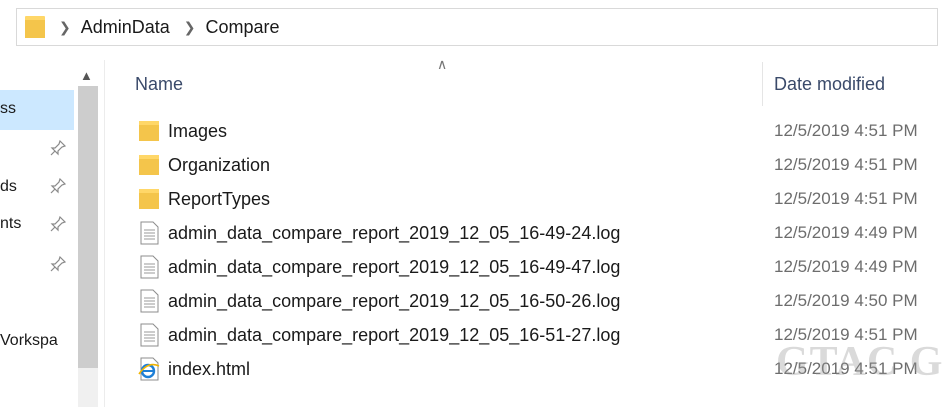 This screenshot has height=407, width=942. What do you see at coordinates (442, 64) in the screenshot?
I see `sort-ascending-icon: ∧` at bounding box center [442, 64].